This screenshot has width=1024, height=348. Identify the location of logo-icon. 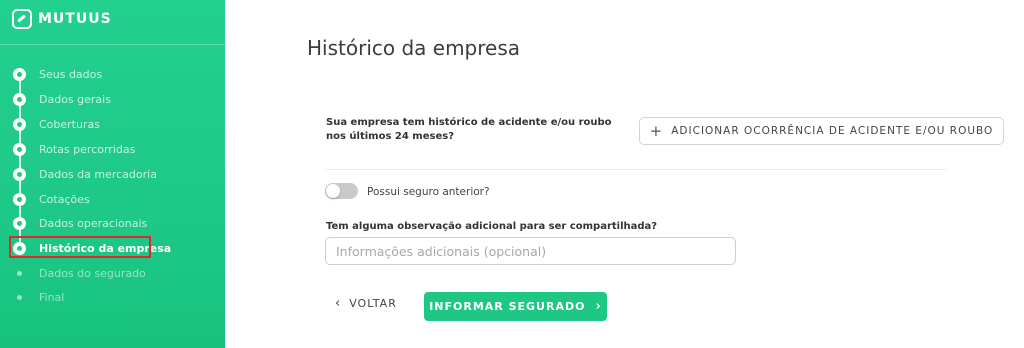
(22, 19).